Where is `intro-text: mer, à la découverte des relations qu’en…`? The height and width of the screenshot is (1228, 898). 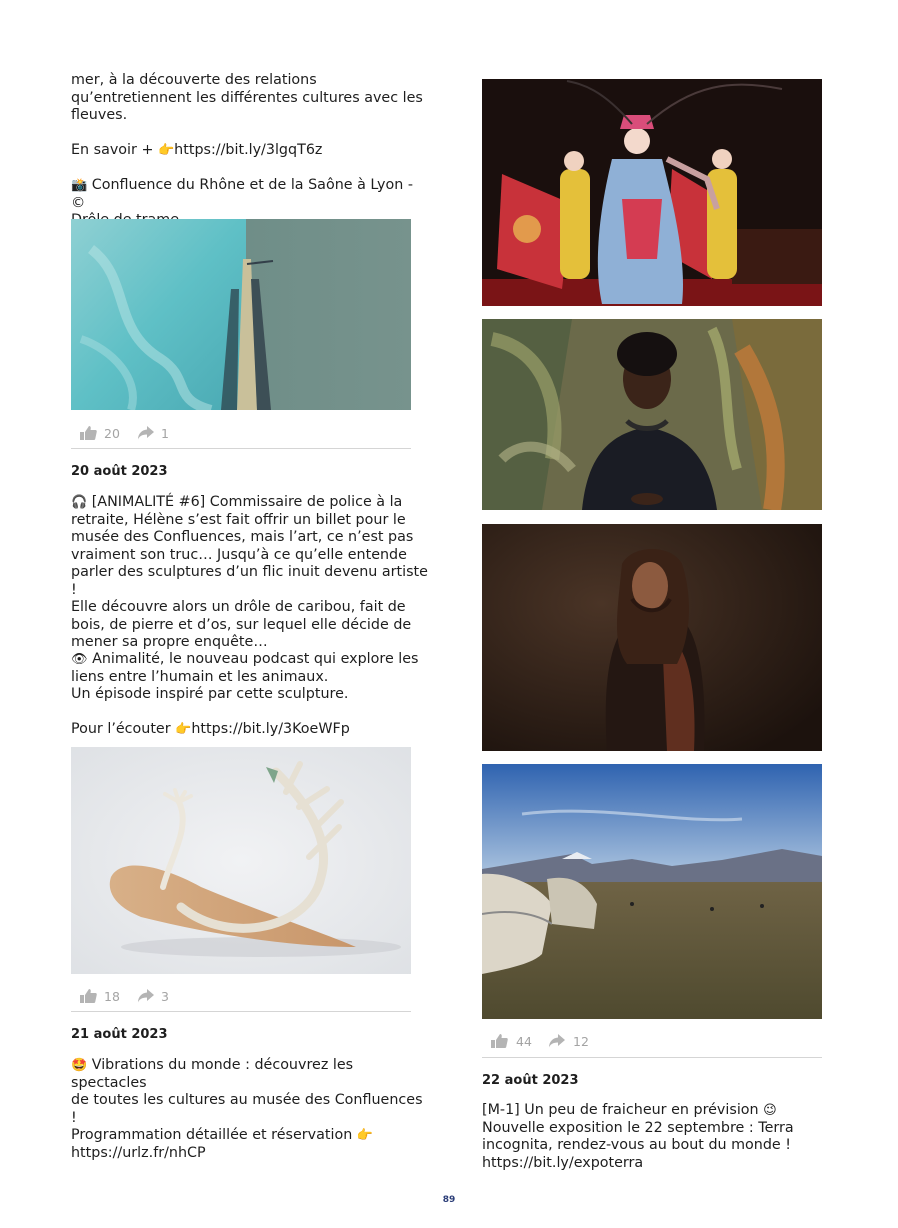
intro-text: mer, à la découverte des relations qu’en… is located at coordinates (247, 97).